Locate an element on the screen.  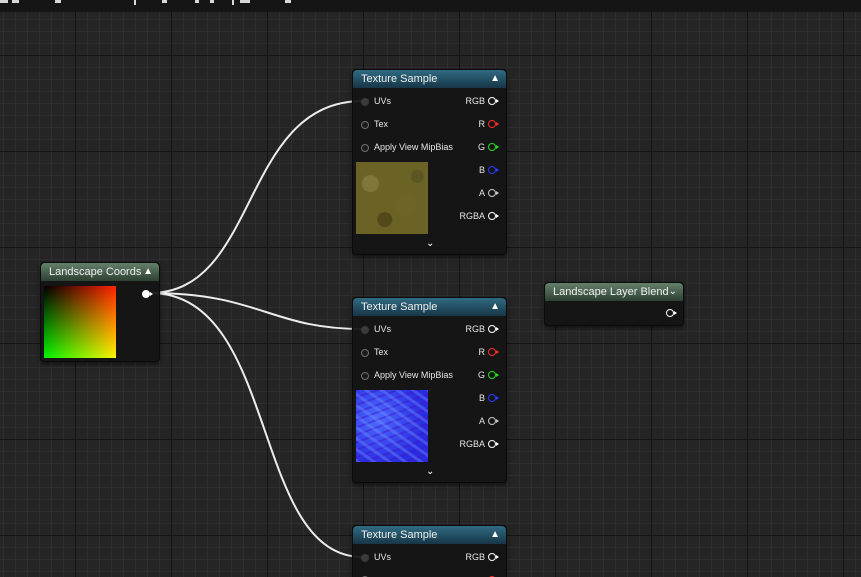
landscape-layer-blend-node: Landscape Layer Blend ⌄ is located at coordinates (614, 304).